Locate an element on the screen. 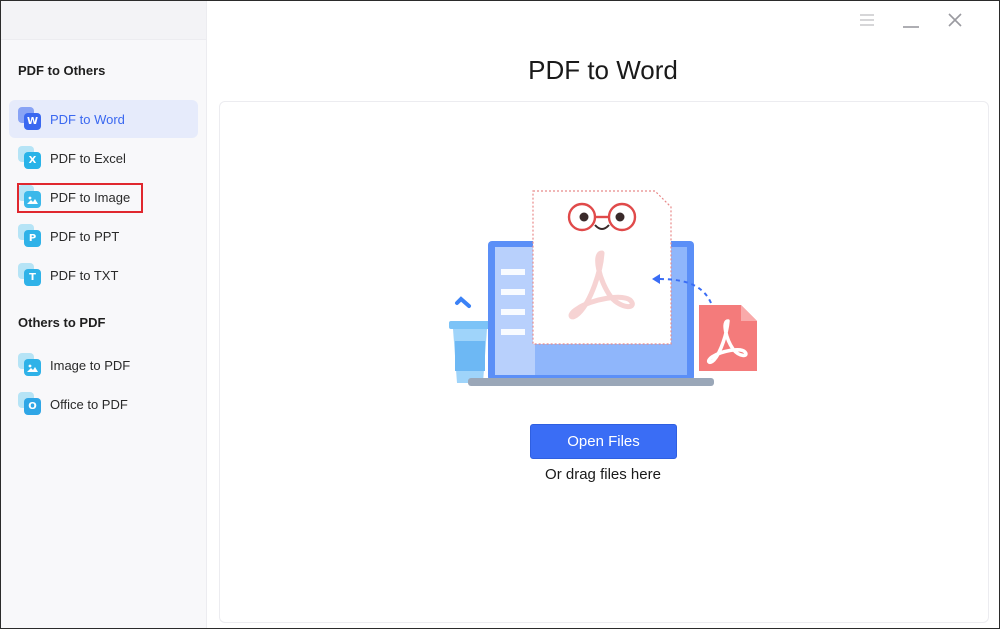 This screenshot has width=1000, height=629. sidebar-item-label: PDF to Image is located at coordinates (90, 197).